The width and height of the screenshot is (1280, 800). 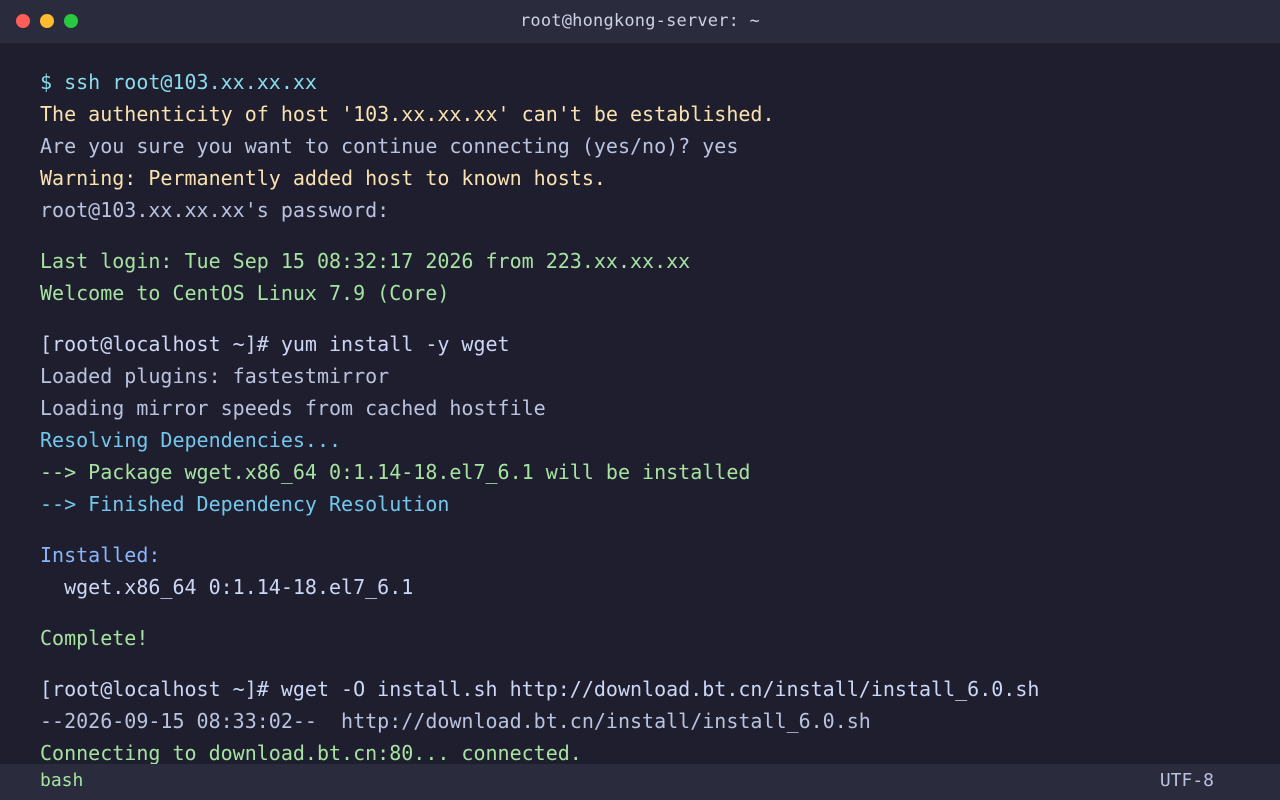 I want to click on terminal-line: Complete!, so click(x=94, y=638).